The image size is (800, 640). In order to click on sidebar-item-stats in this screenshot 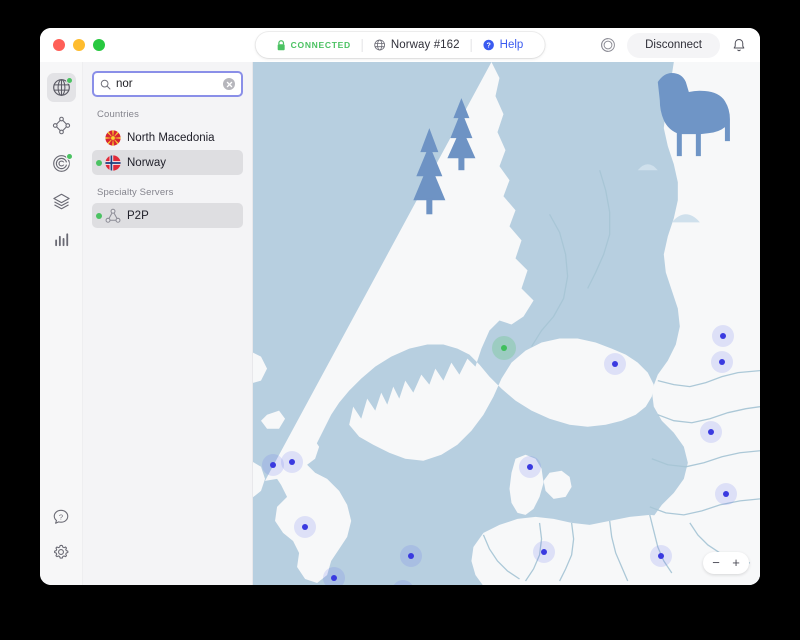, I will do `click(61, 239)`.